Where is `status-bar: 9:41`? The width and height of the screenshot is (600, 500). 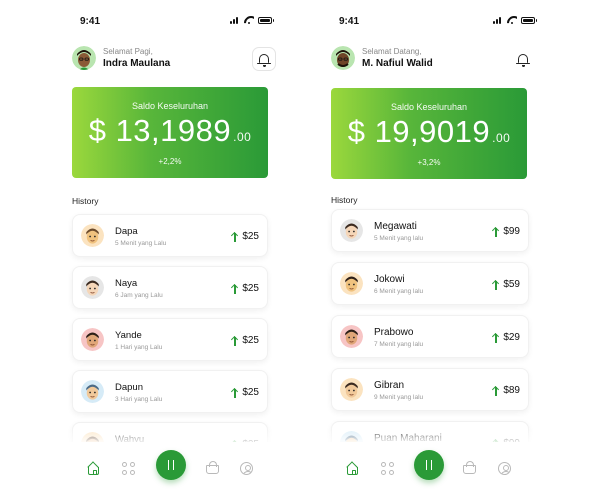
status-bar: 9:41 is located at coordinates (179, 23).